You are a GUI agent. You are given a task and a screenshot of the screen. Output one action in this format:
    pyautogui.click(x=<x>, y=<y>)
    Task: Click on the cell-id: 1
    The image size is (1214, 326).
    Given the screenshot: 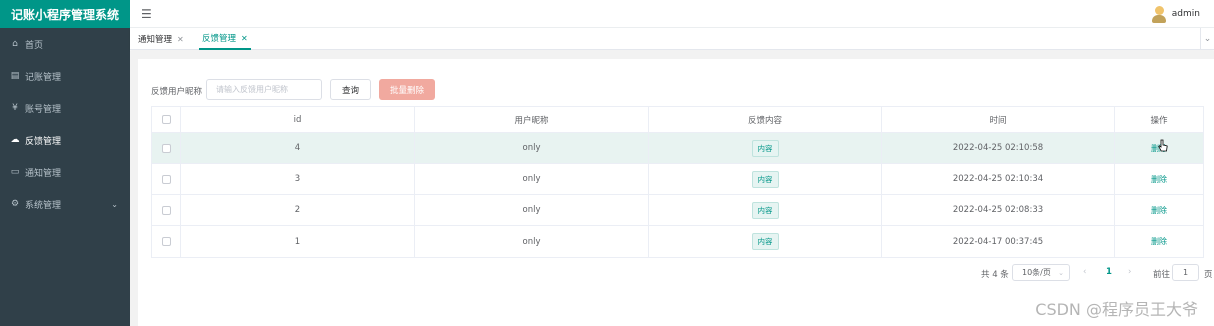 What is the action you would take?
    pyautogui.click(x=298, y=241)
    